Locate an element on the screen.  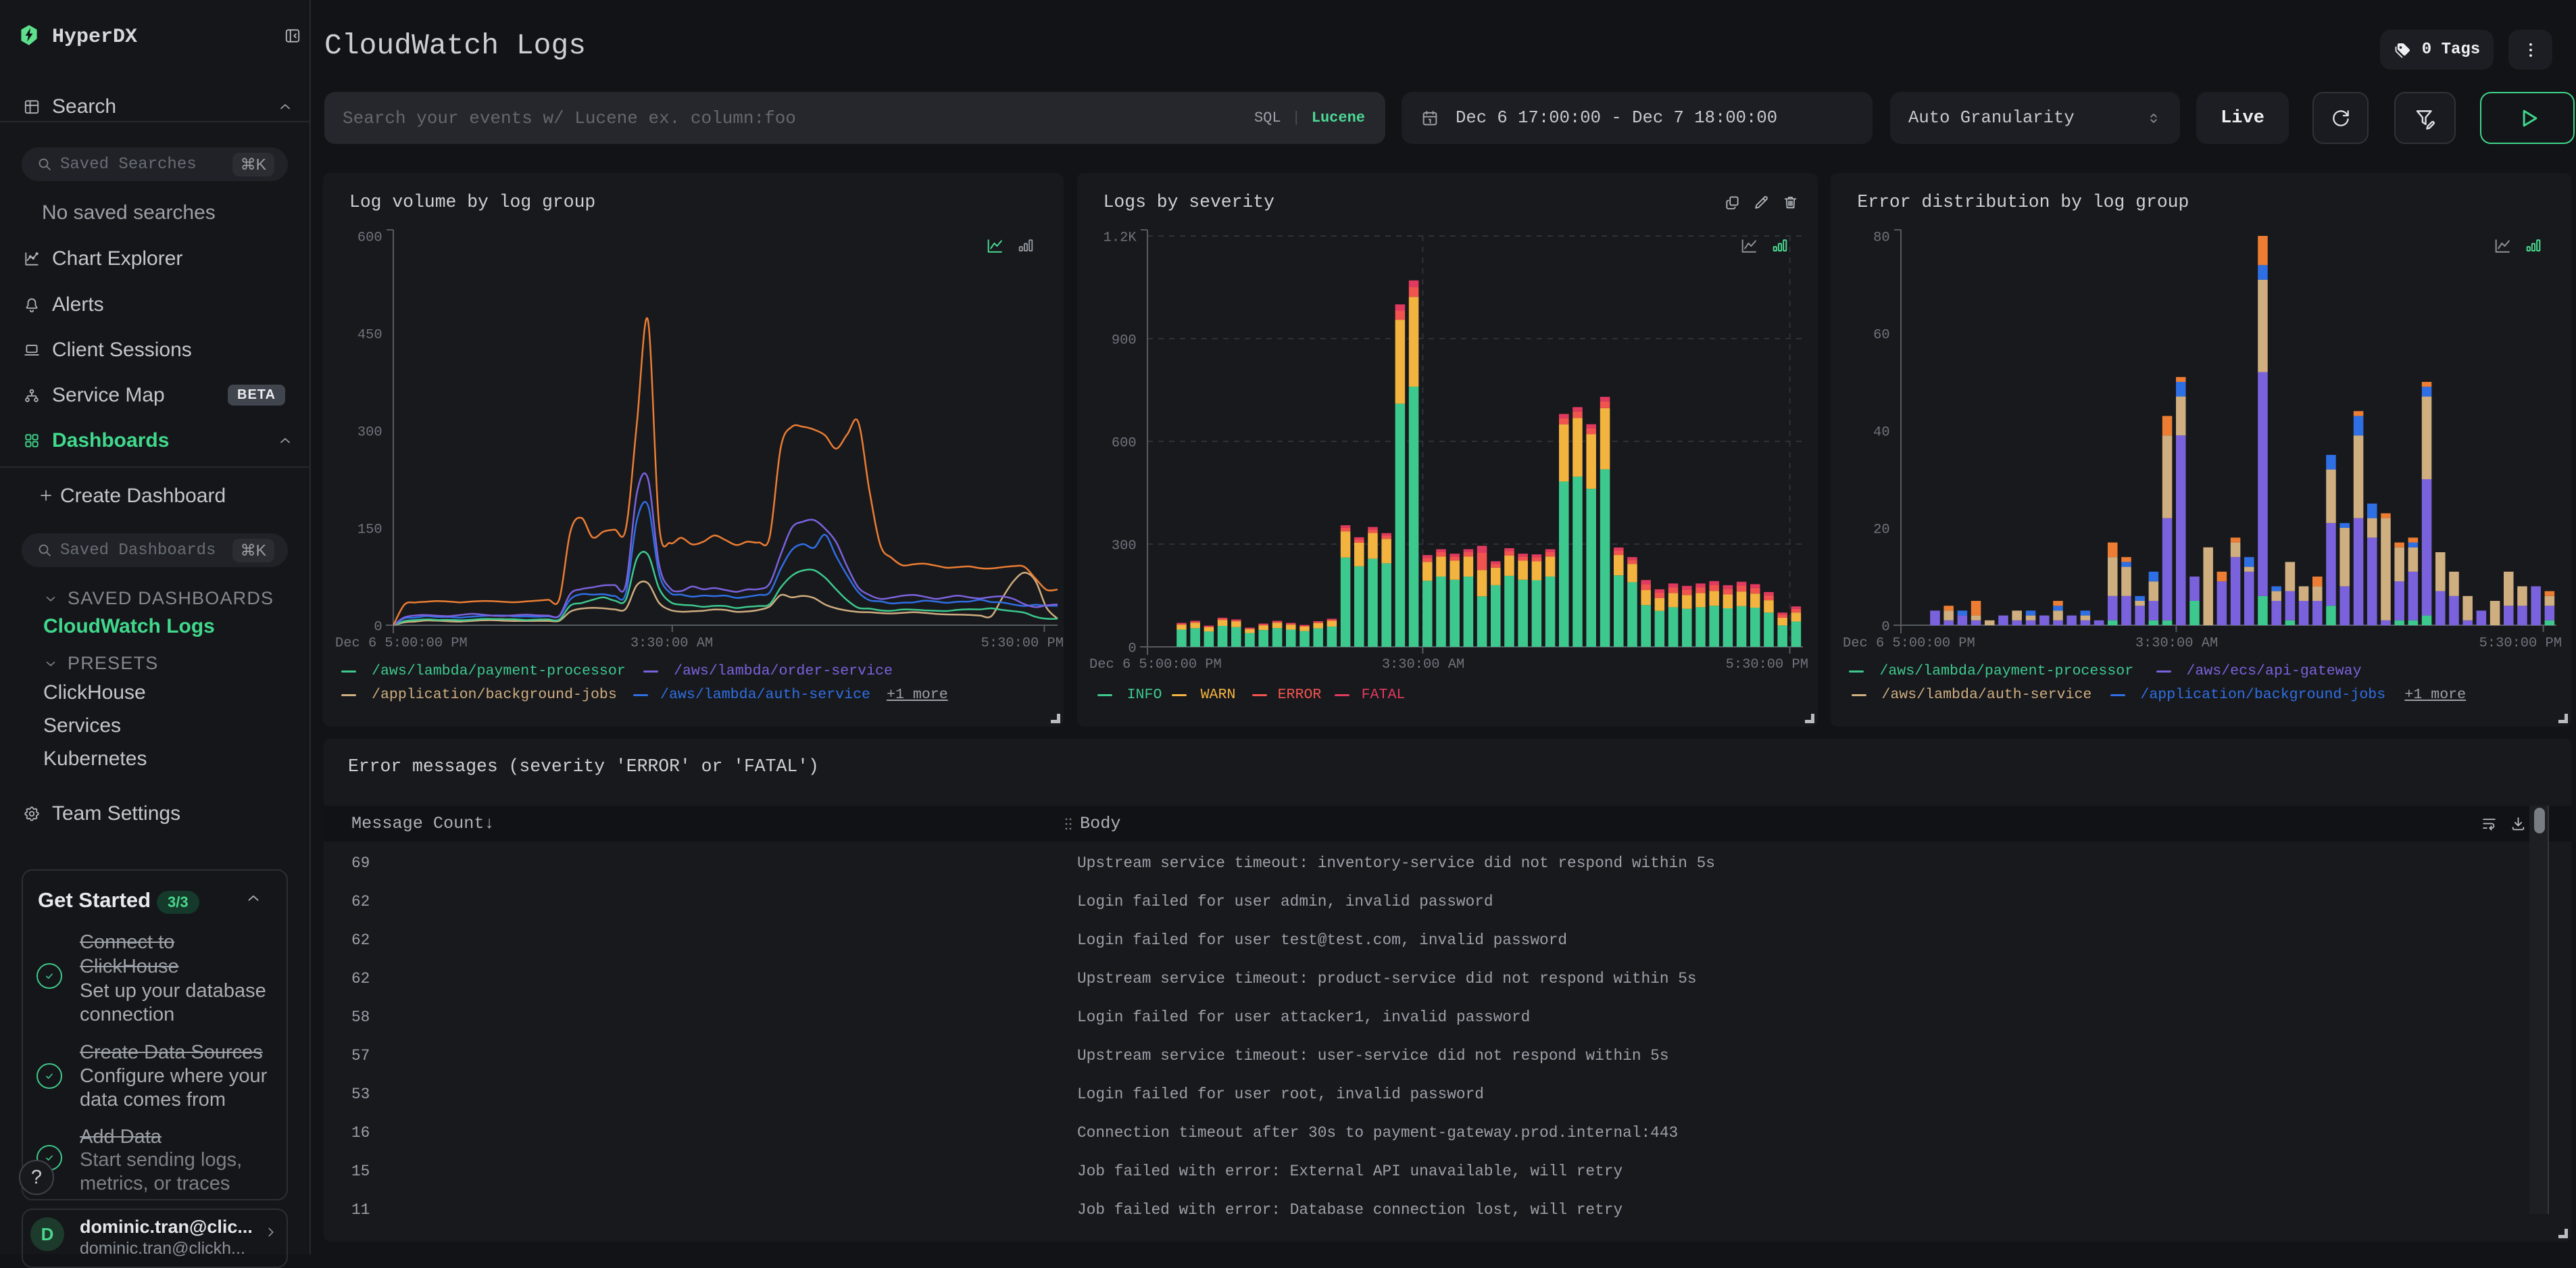
svg-text: 450 is located at coordinates (369, 335).